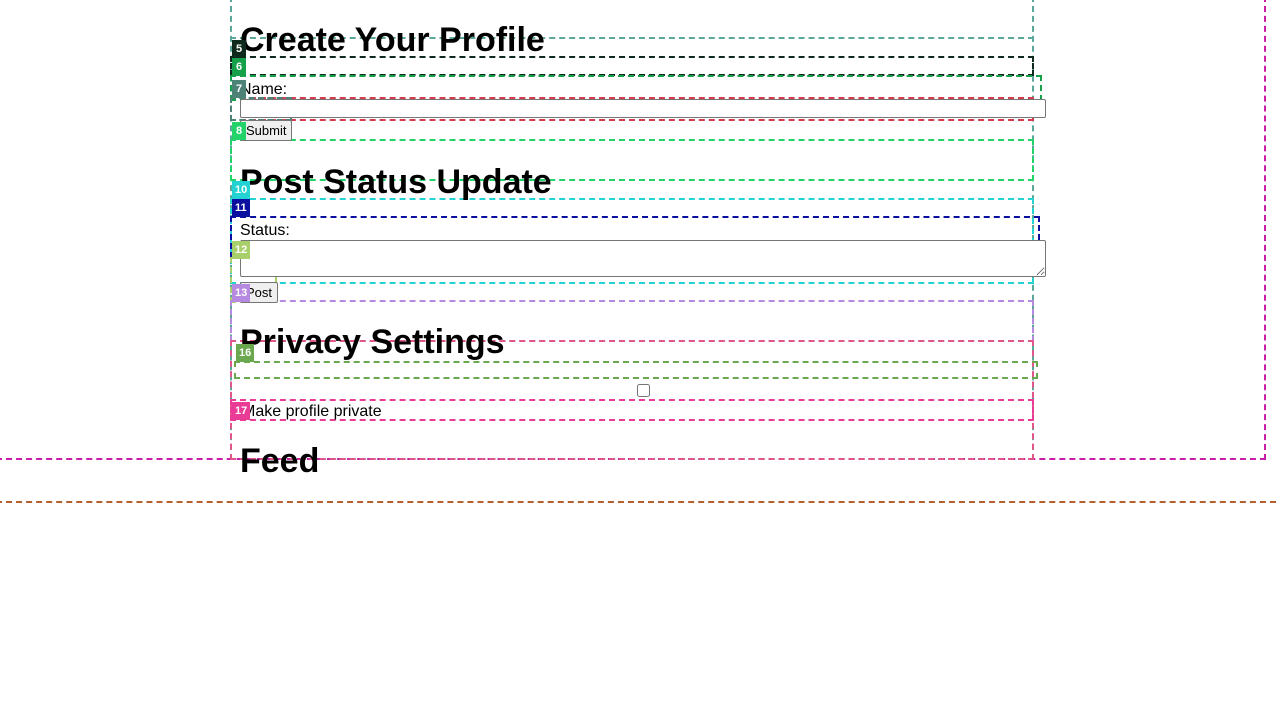 This screenshot has width=1280, height=720. I want to click on profile-heading: Create Your Profile, so click(392, 40).